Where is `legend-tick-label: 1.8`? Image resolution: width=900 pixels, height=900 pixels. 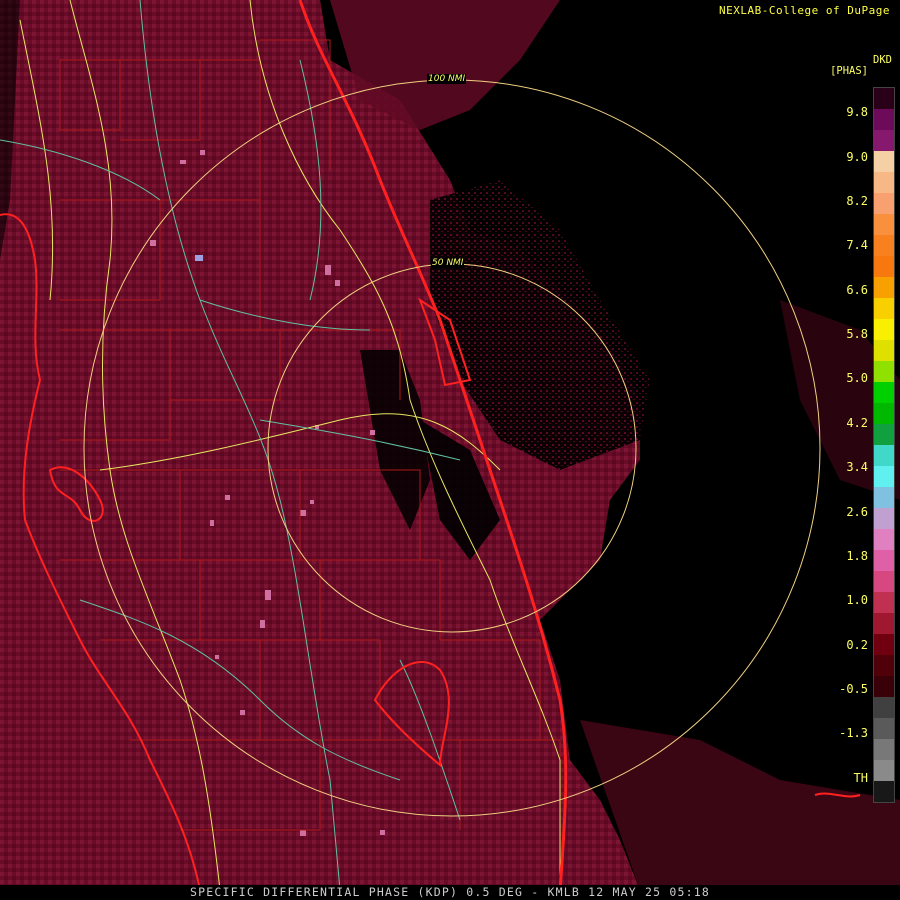 legend-tick-label: 1.8 is located at coordinates (857, 556).